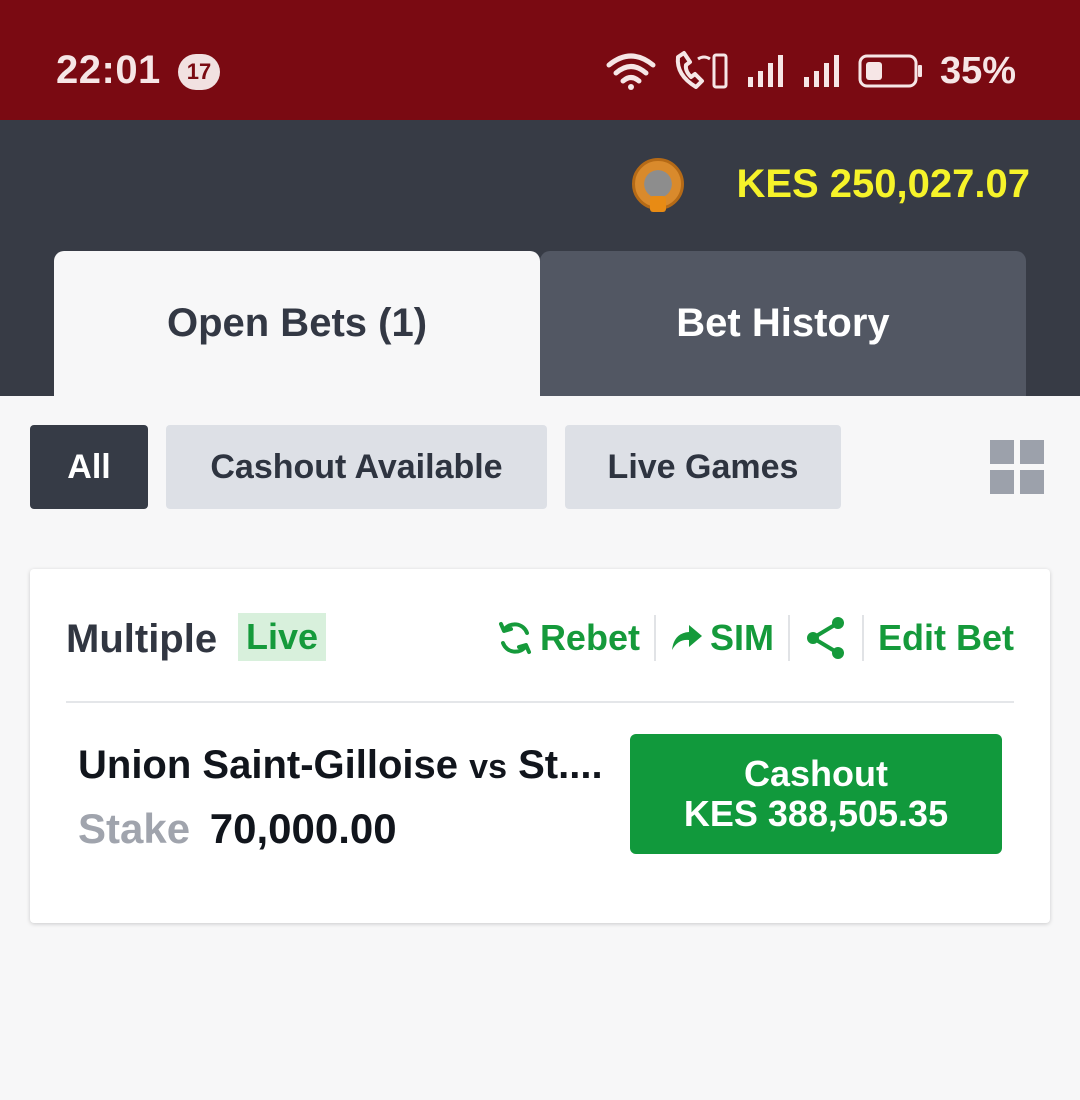 The image size is (1080, 1100). I want to click on battery-icon, so click(890, 71).